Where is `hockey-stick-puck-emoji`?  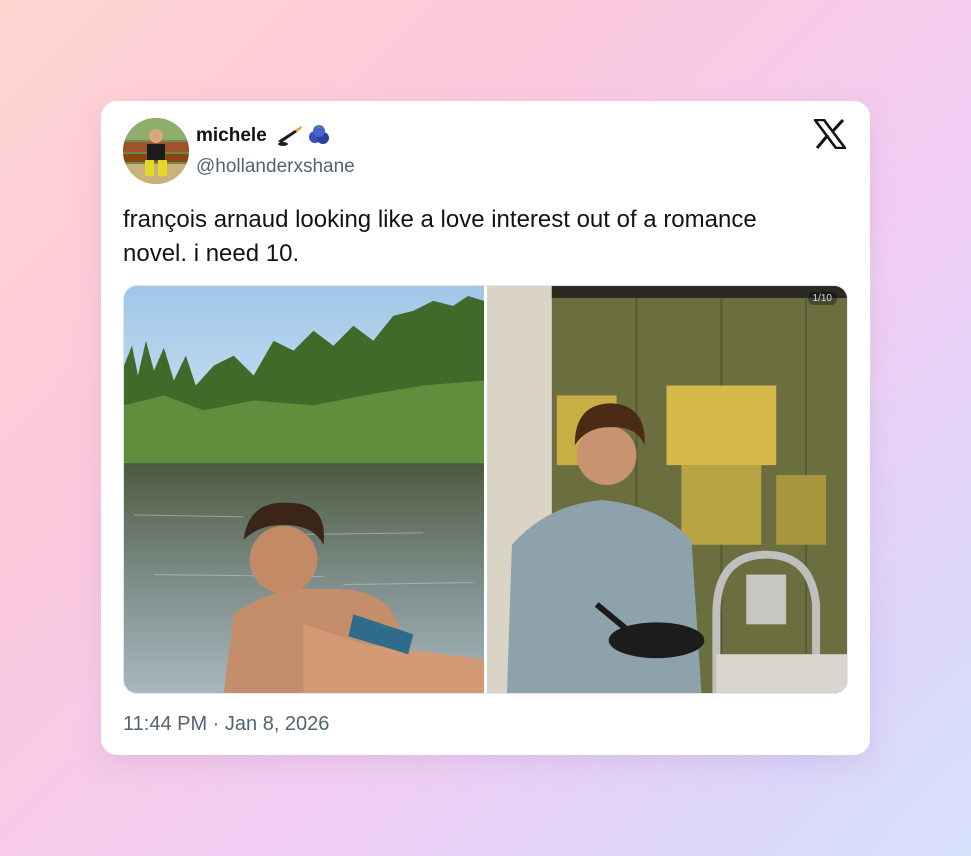
hockey-stick-puck-emoji is located at coordinates (289, 137).